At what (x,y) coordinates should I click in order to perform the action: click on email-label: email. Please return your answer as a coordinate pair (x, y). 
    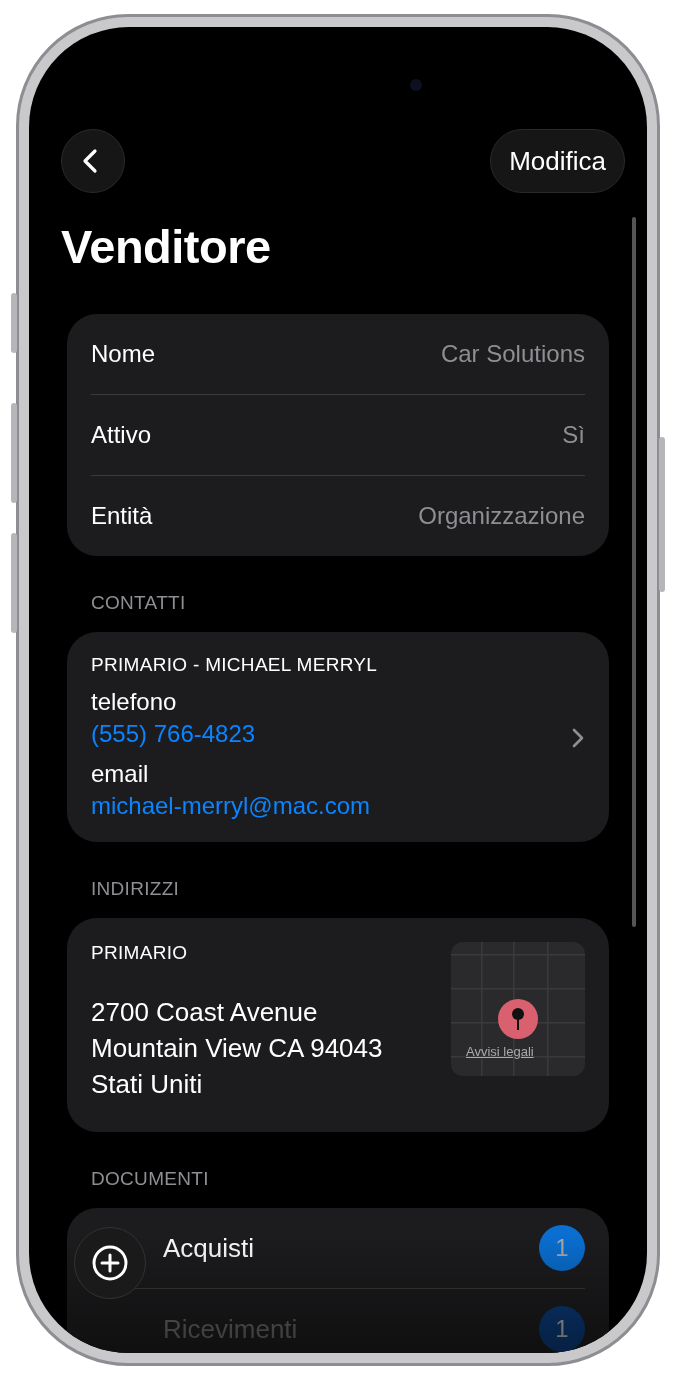
    Looking at the image, I should click on (120, 774).